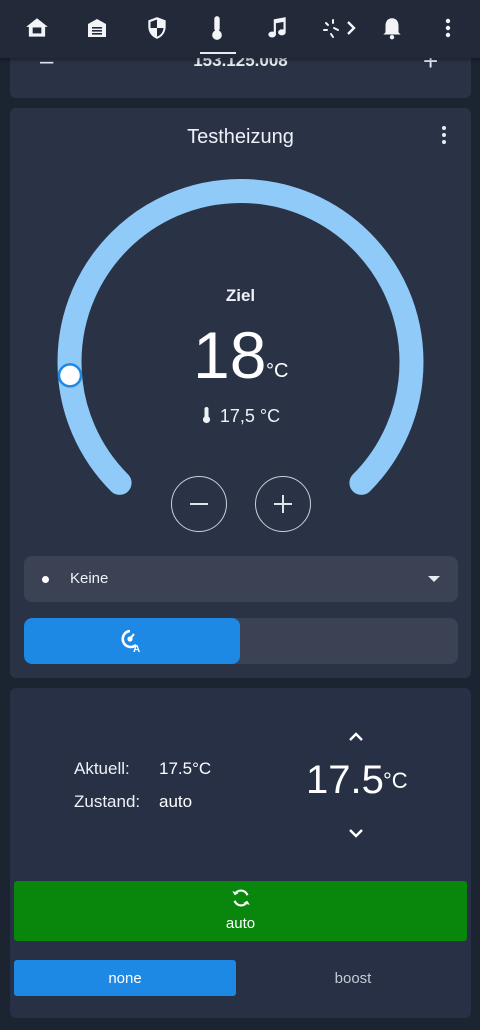 The image size is (480, 1030). Describe the element at coordinates (176, 801) in the screenshot. I see `state-value: auto` at that location.